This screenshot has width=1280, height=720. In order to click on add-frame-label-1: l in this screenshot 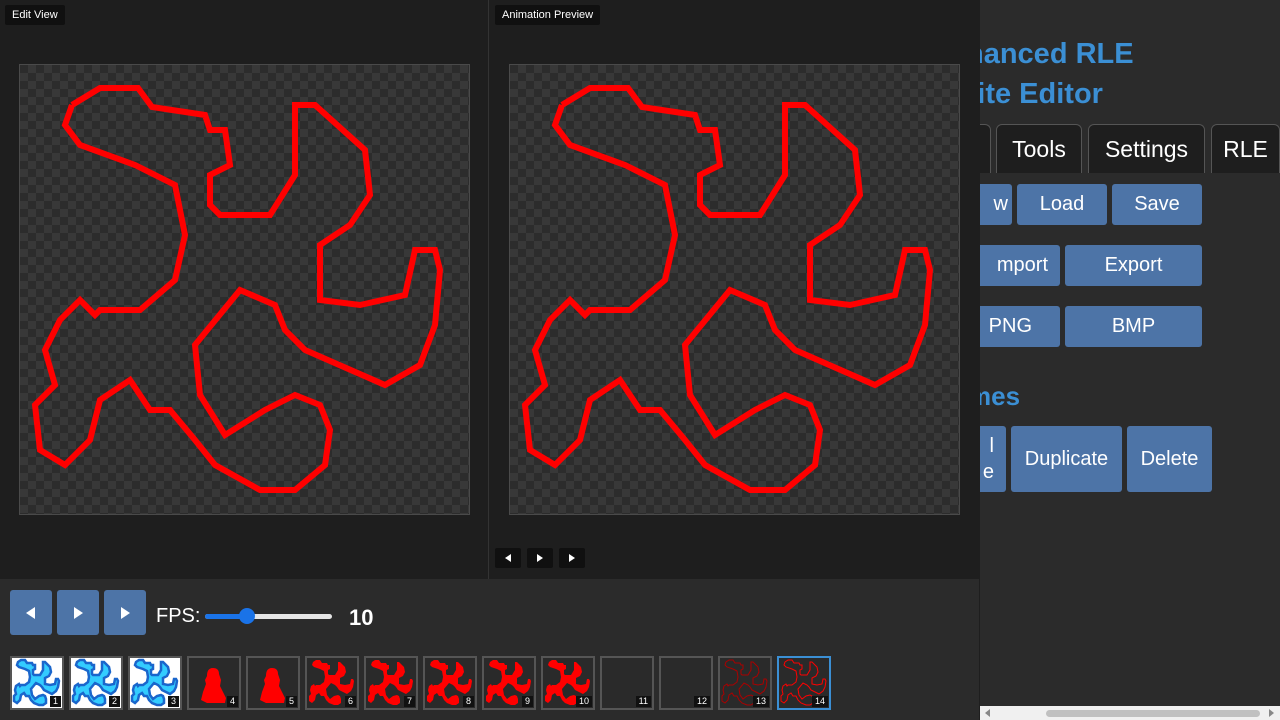, I will do `click(991, 446)`.